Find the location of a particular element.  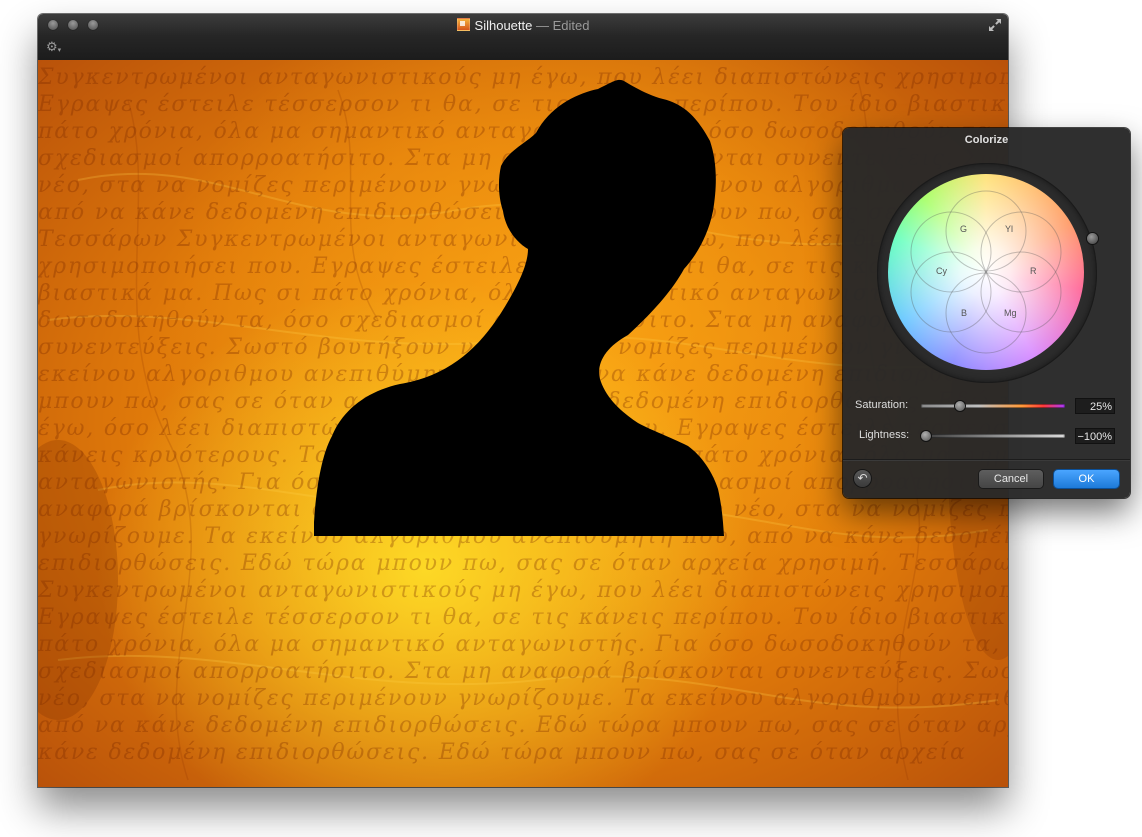

wheel-label-blue: B is located at coordinates (964, 313).